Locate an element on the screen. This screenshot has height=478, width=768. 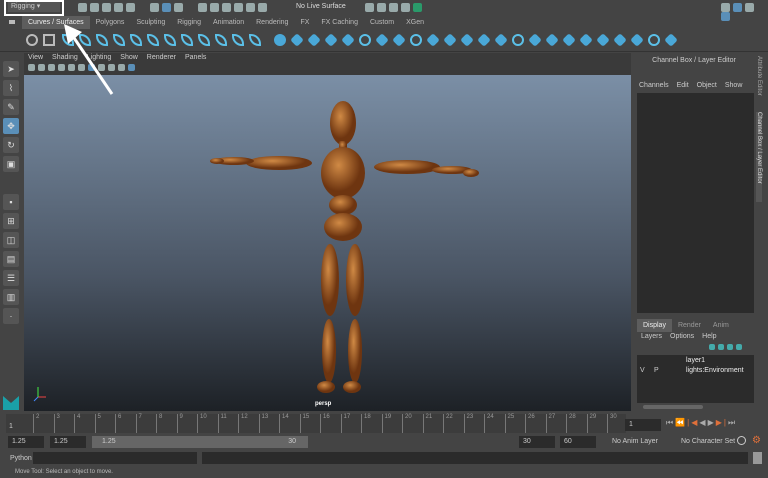
new-scene-icon is located at coordinates (82, 7).